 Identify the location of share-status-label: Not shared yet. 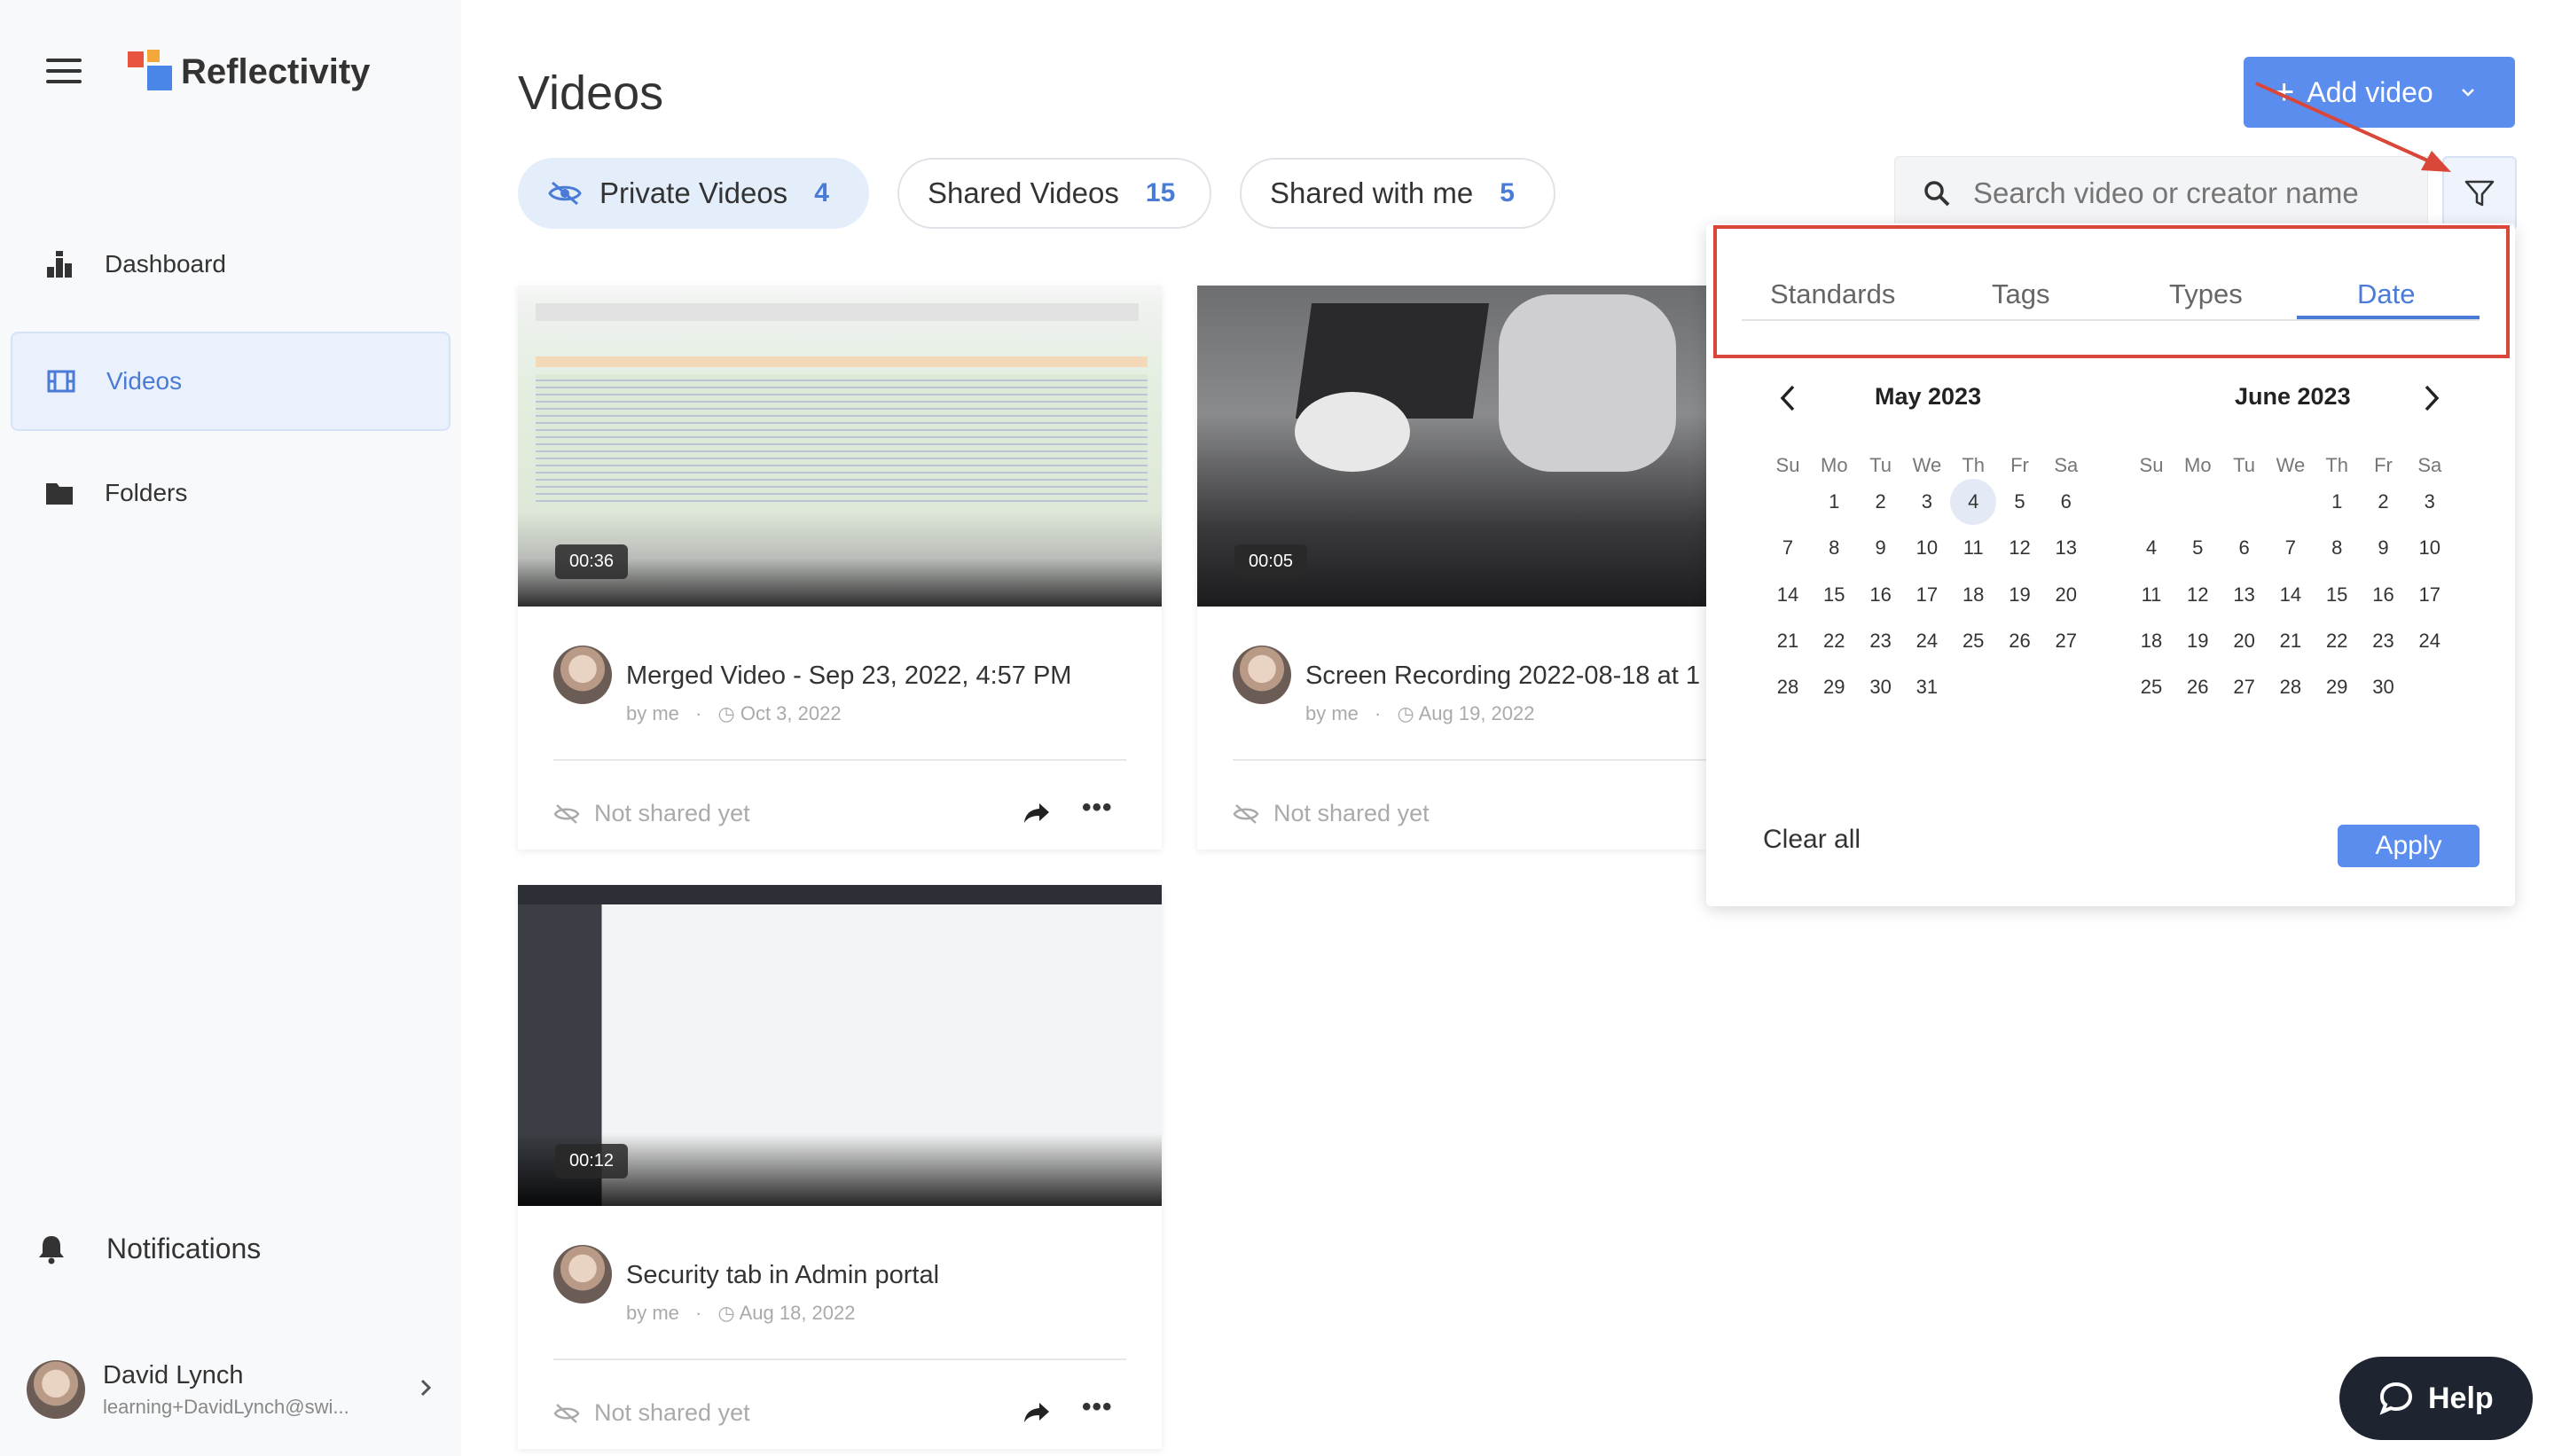
(672, 813).